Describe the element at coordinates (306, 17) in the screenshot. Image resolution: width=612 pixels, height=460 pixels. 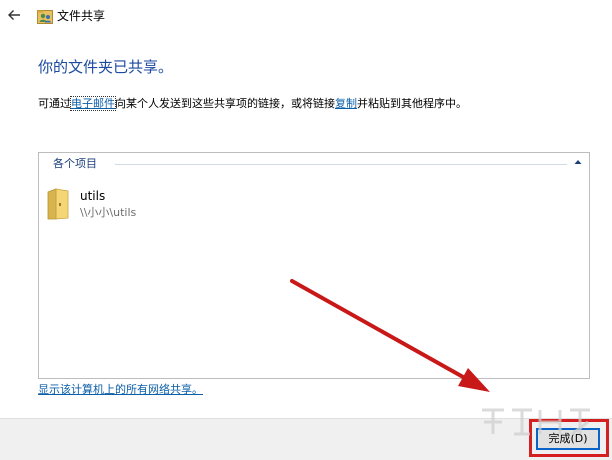
I see `title-bar: 文件共享` at that location.